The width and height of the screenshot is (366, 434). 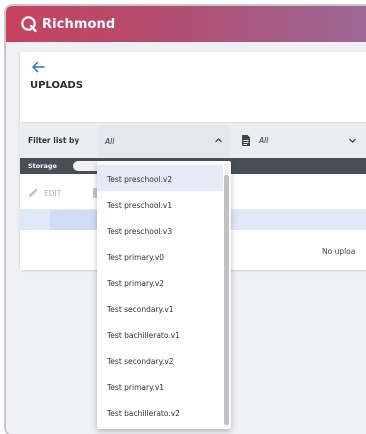 I want to click on filter-select-value: All, so click(x=110, y=141).